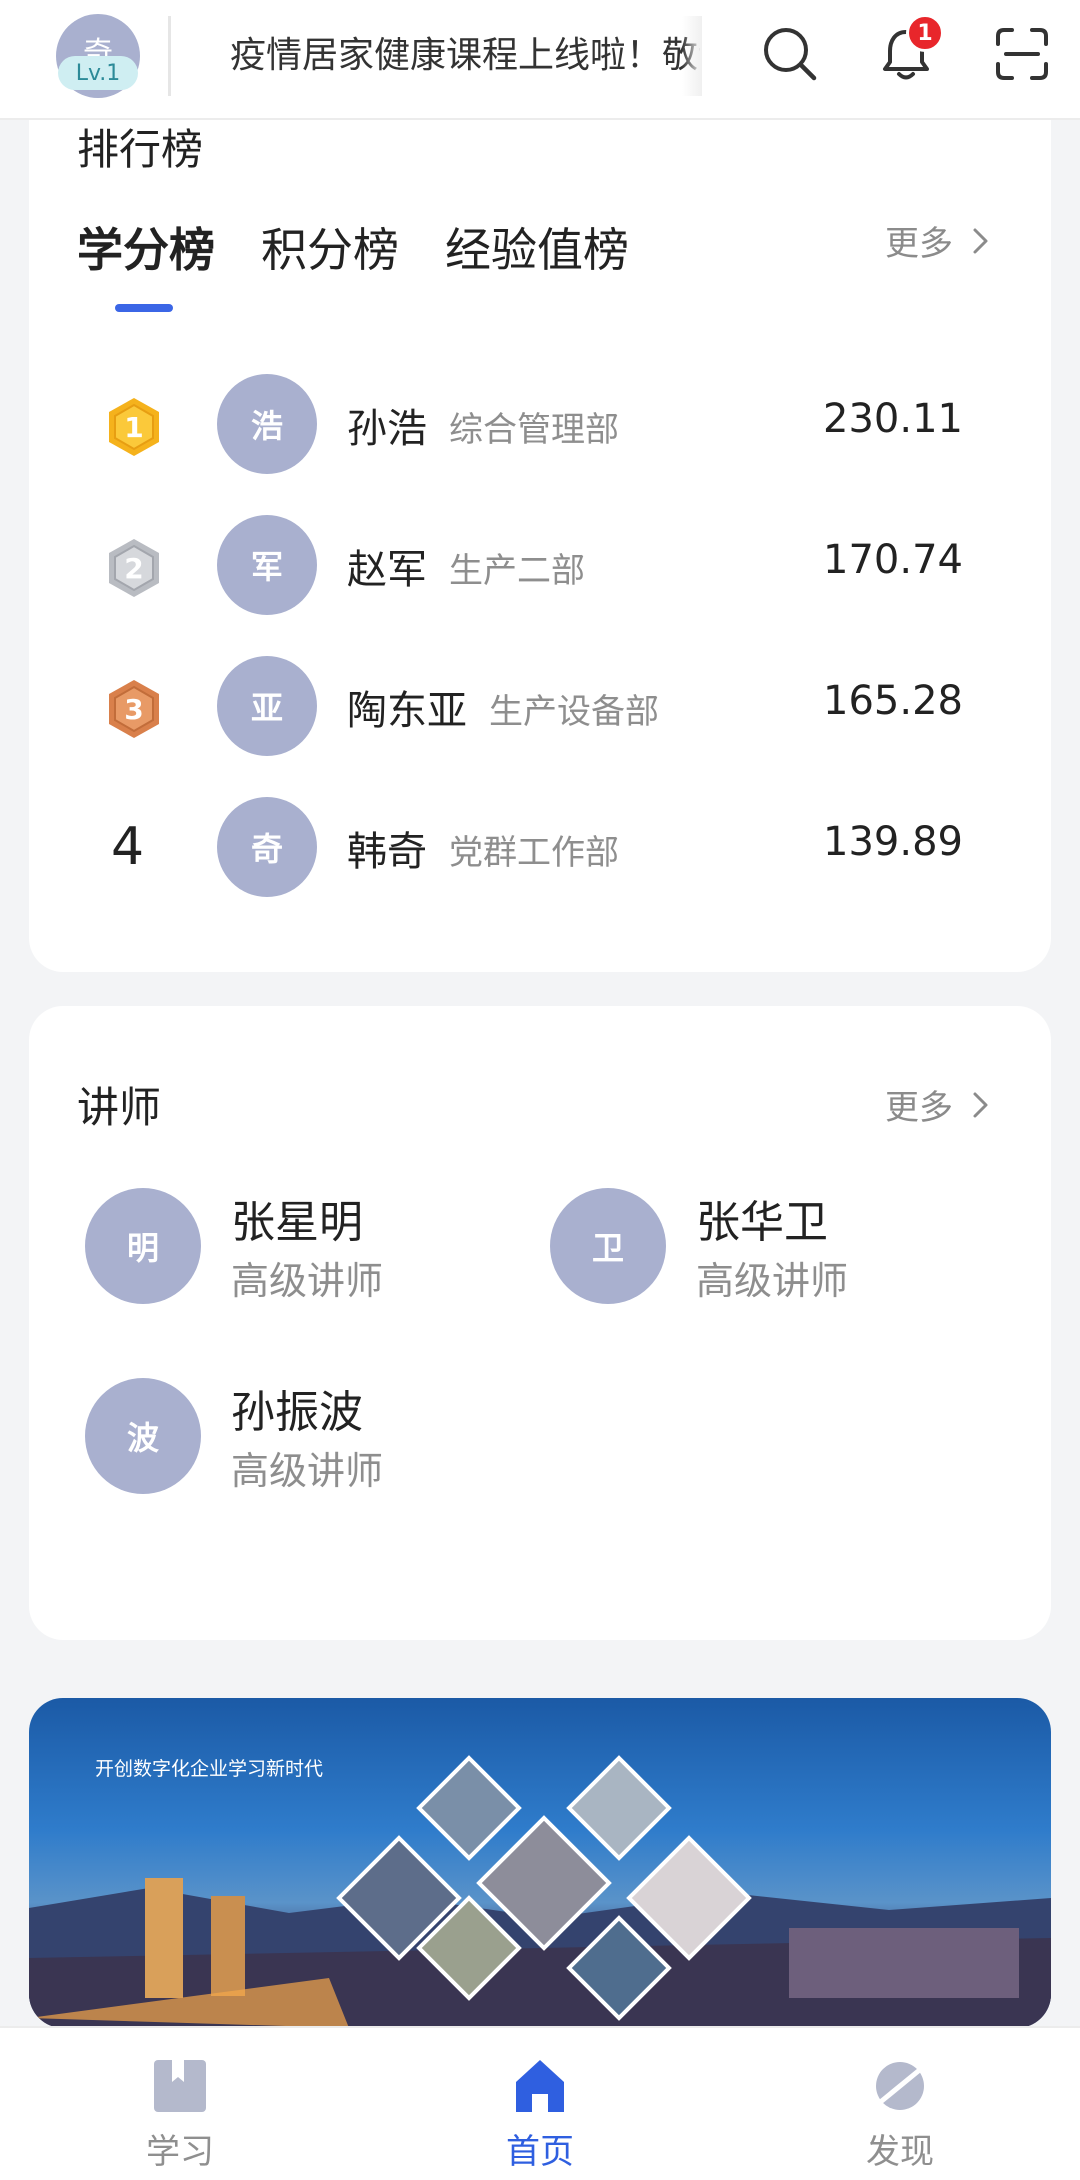 The image size is (1080, 2180). I want to click on user-name: 陶东亚, so click(407, 711).